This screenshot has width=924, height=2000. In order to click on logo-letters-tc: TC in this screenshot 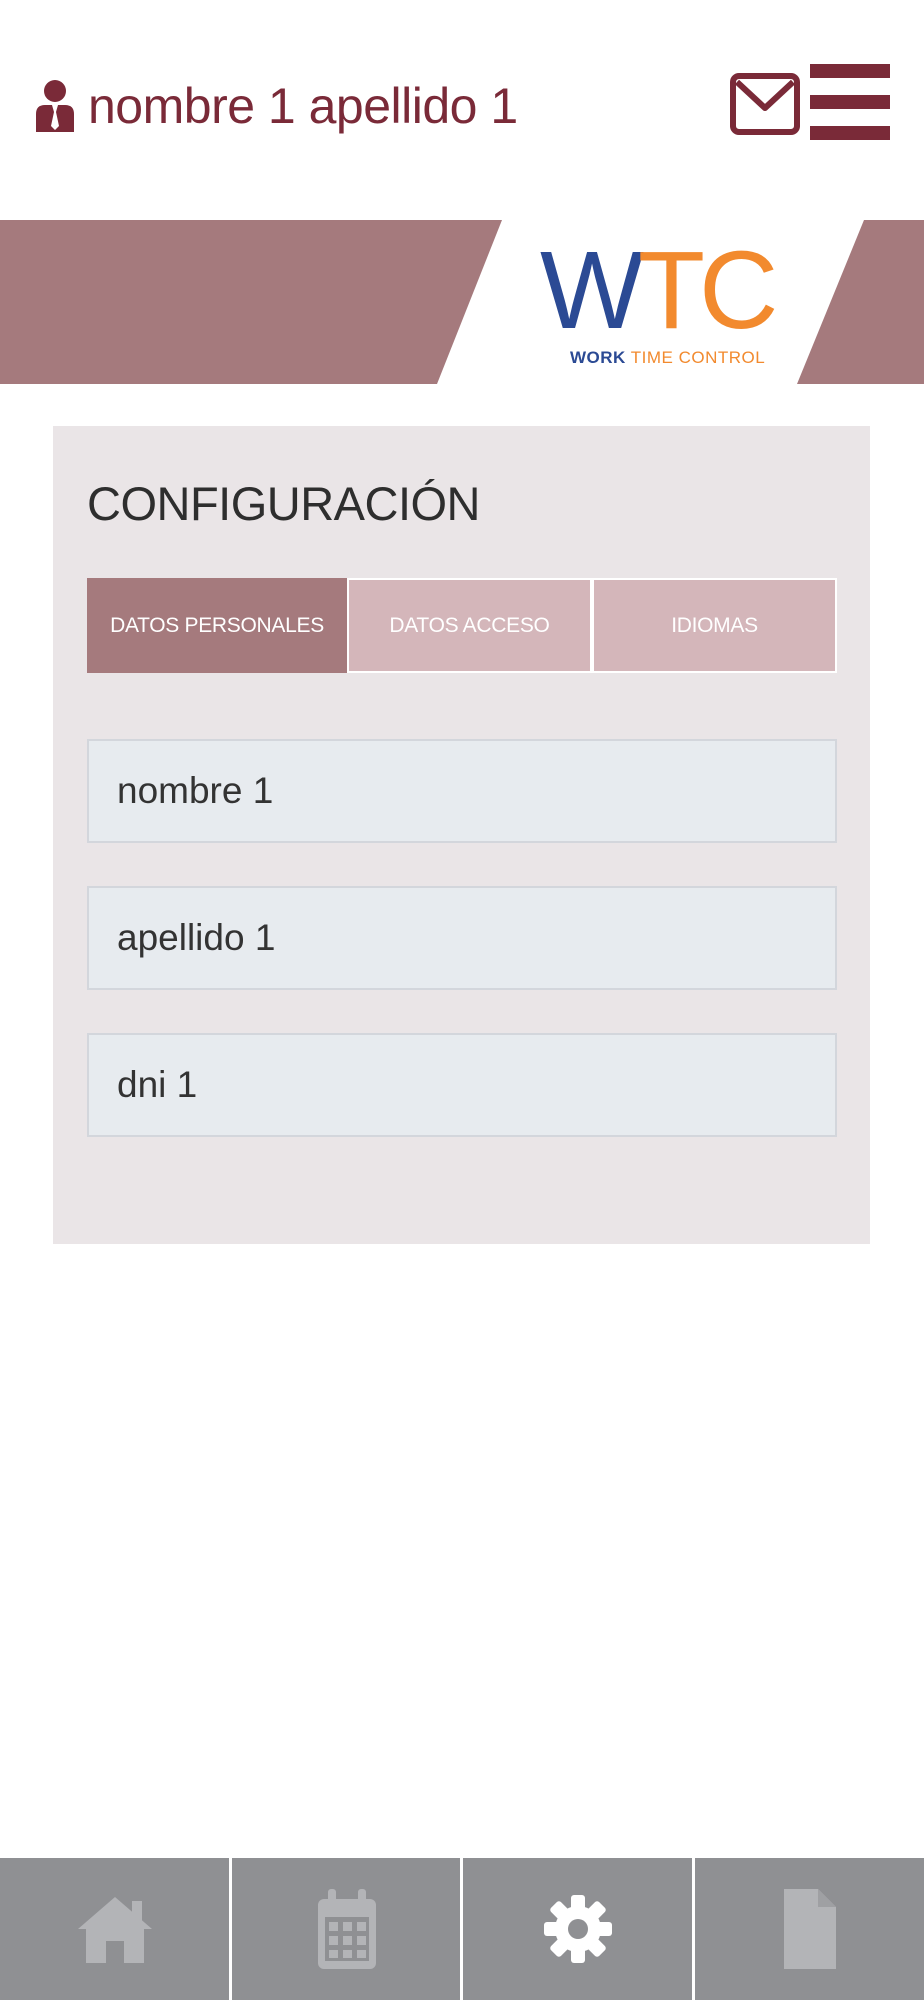, I will do `click(708, 290)`.